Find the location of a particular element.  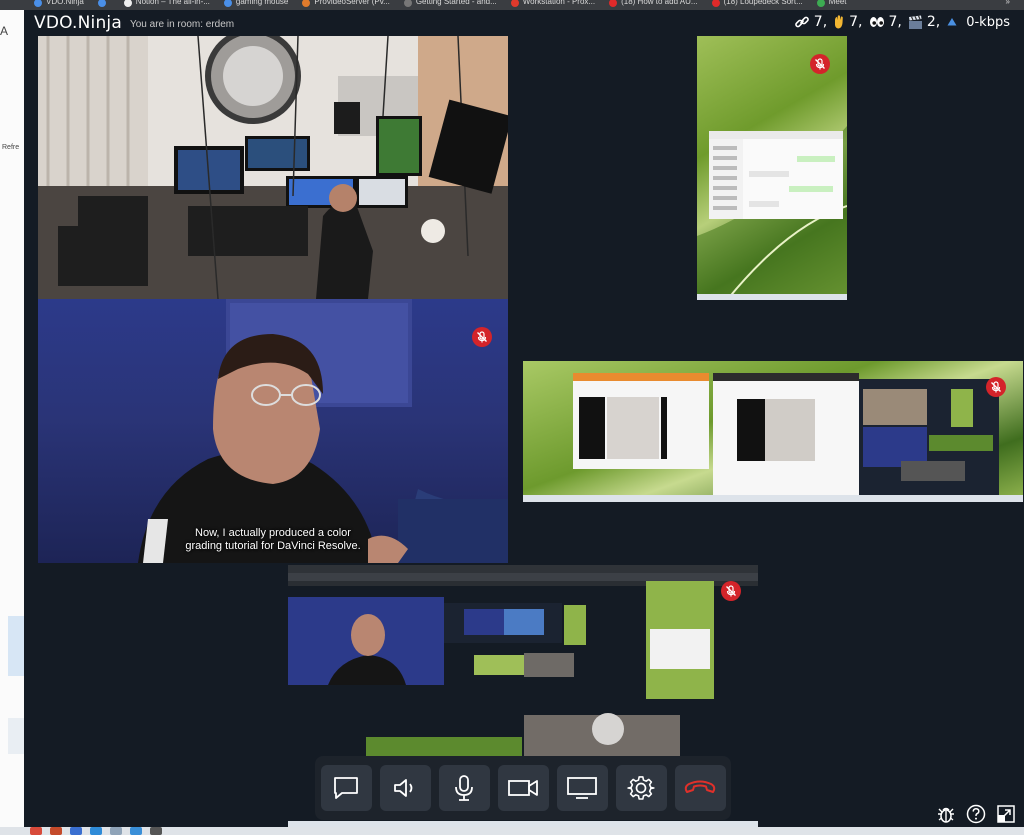

os-taskbar is located at coordinates (512, 831).